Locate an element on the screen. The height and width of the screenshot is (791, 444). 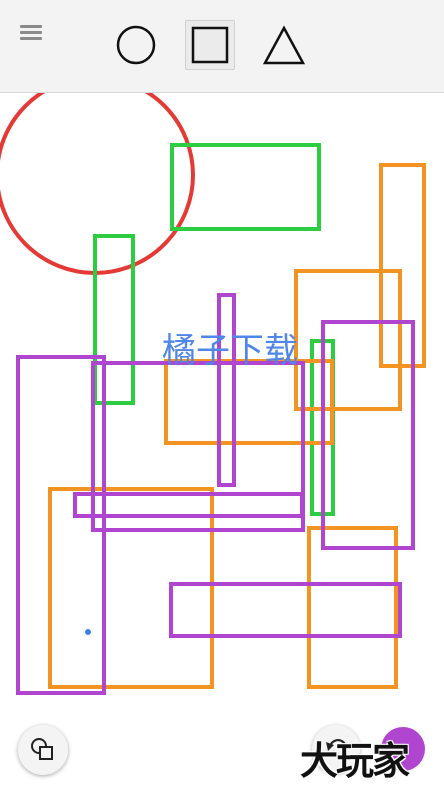
layers-button is located at coordinates (43, 750).